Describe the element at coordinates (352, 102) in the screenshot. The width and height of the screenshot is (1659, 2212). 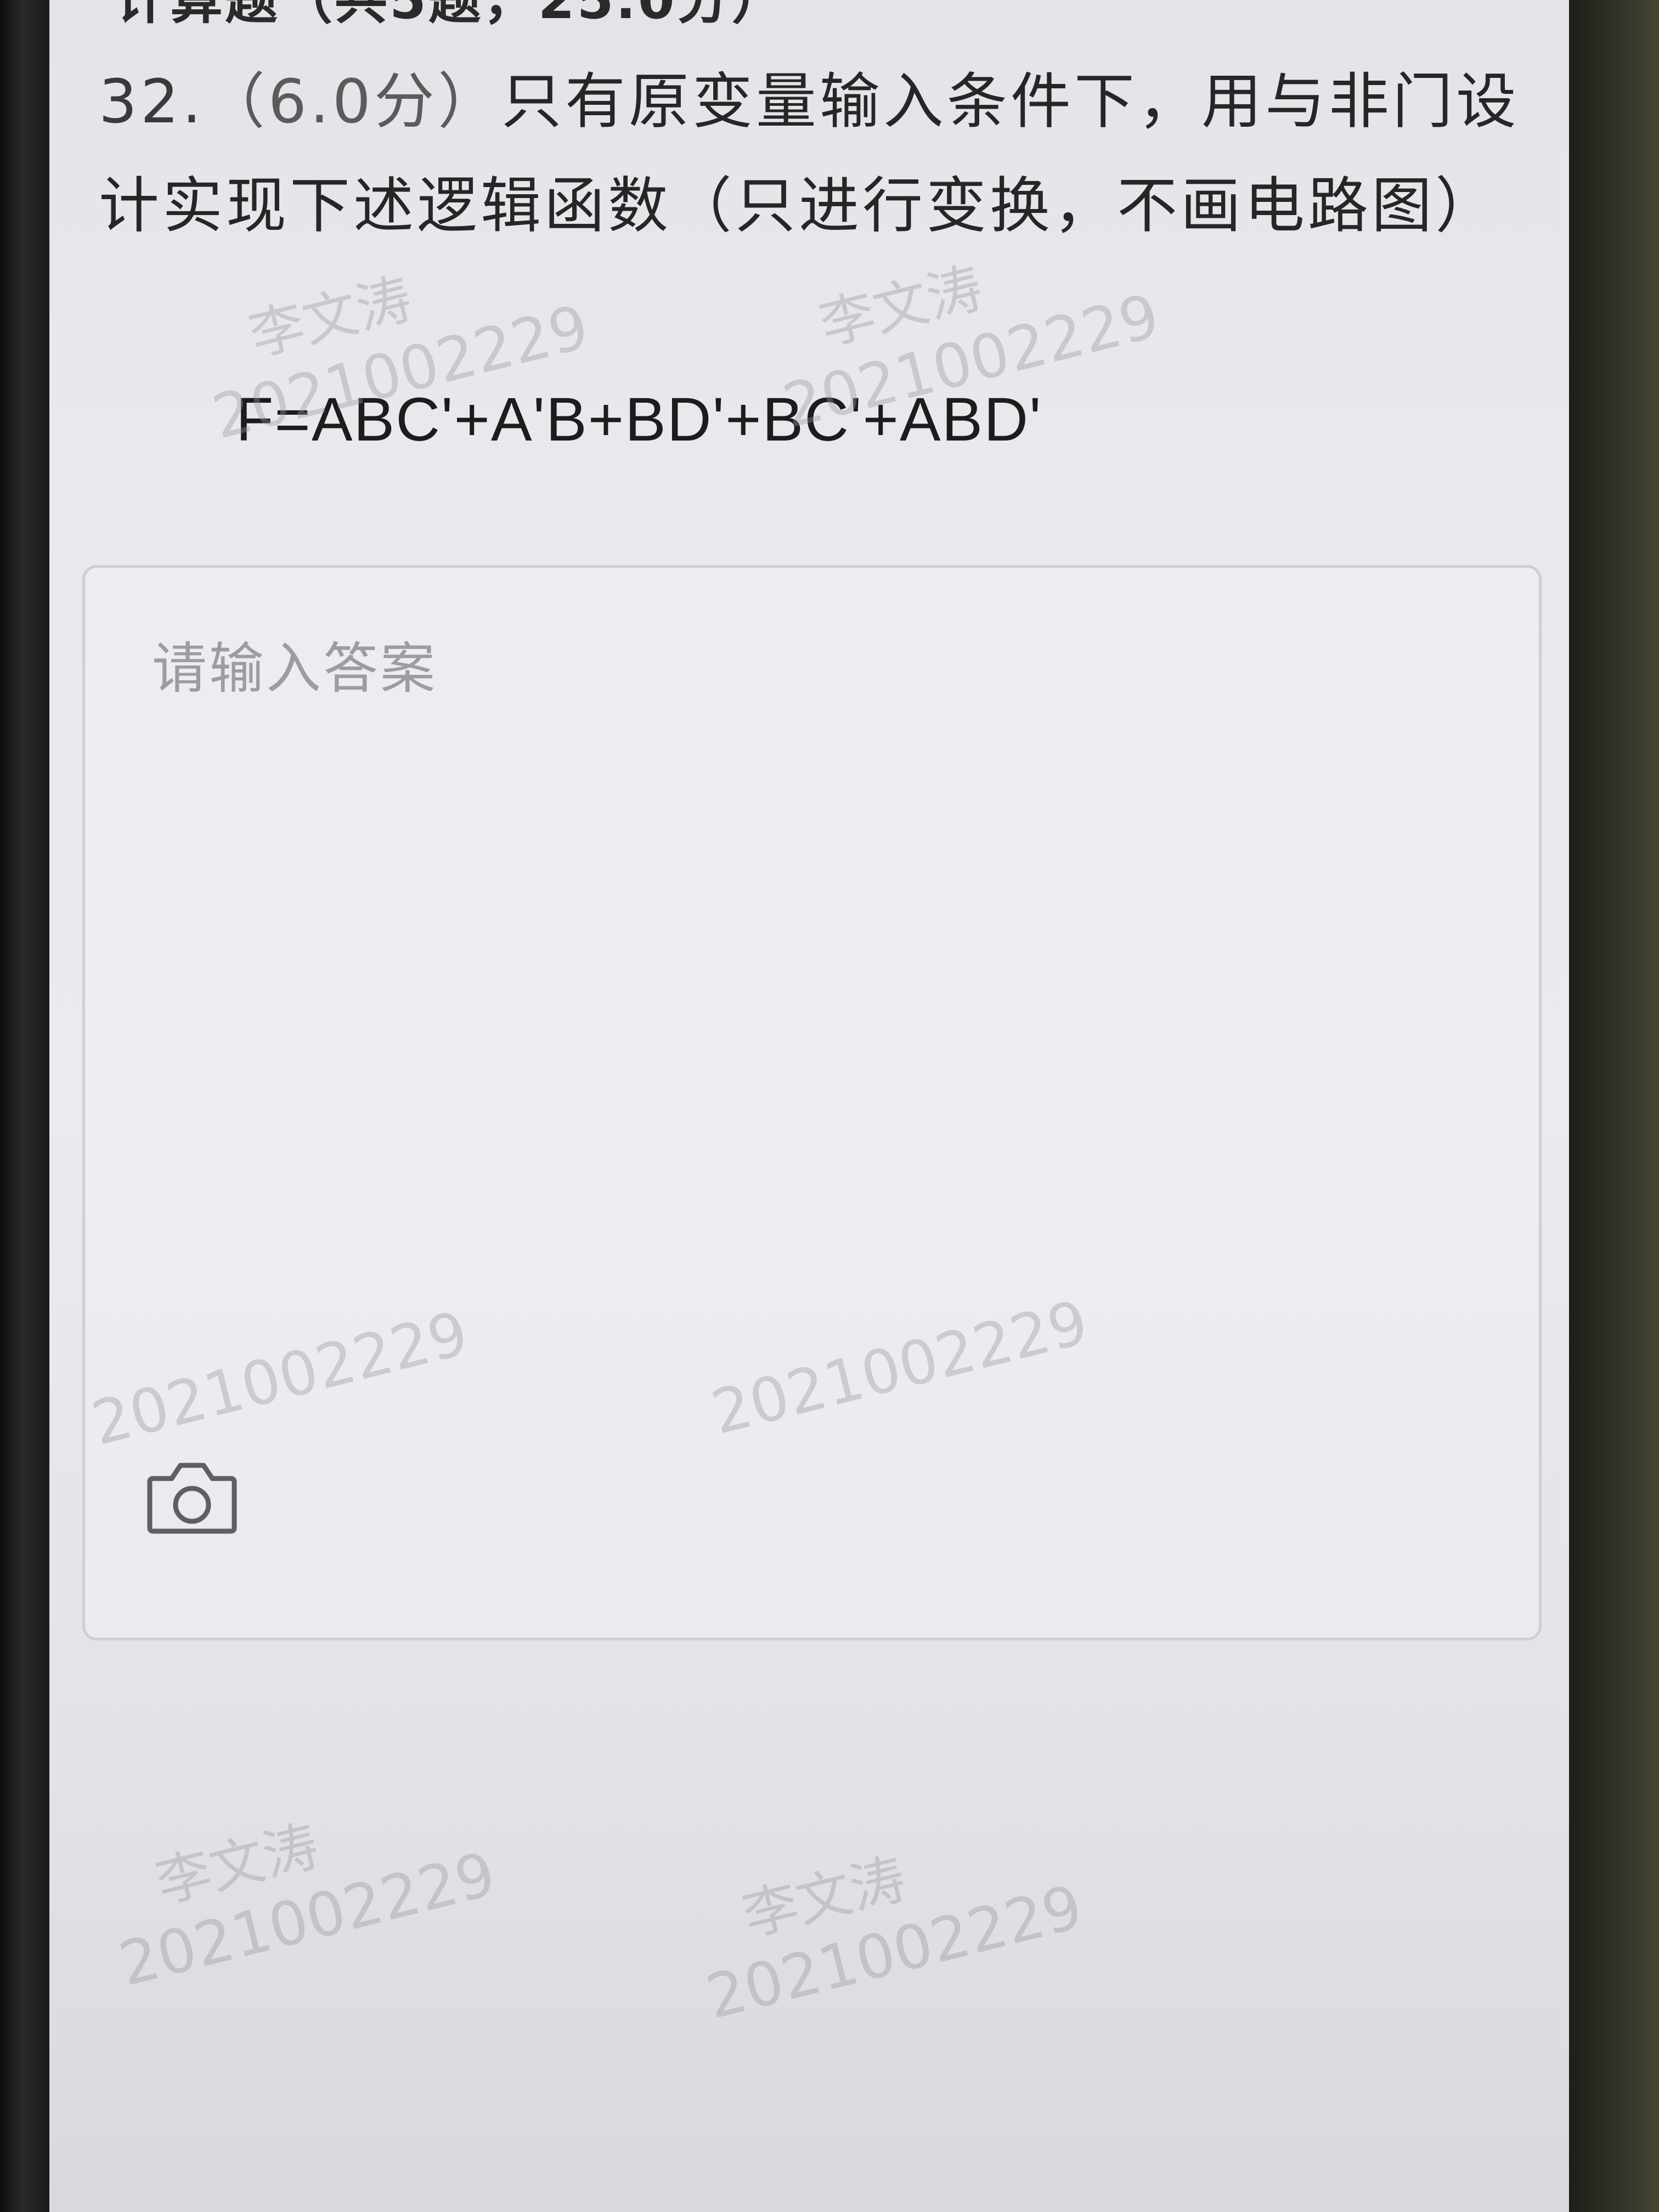
I see `question-score: （6.0分）` at that location.